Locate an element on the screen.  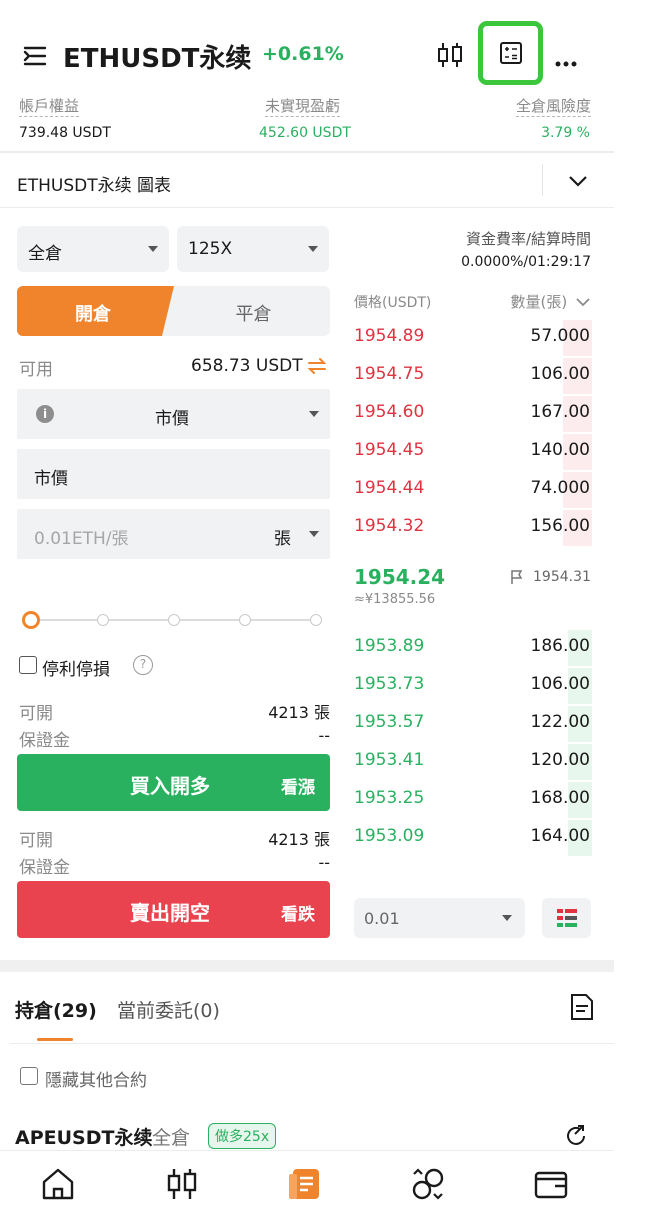
buy-long-button: 買入開多 看漲 is located at coordinates (173, 782).